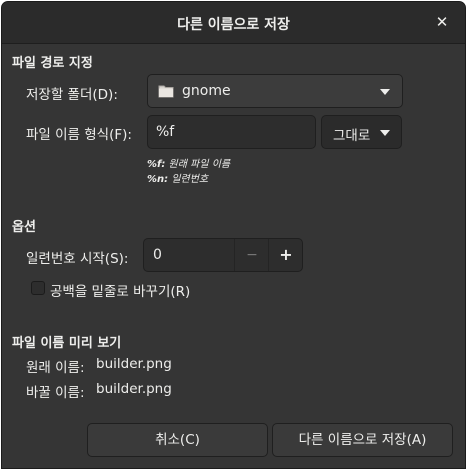 The image size is (469, 472). I want to click on underscore-checkbox, so click(38, 288).